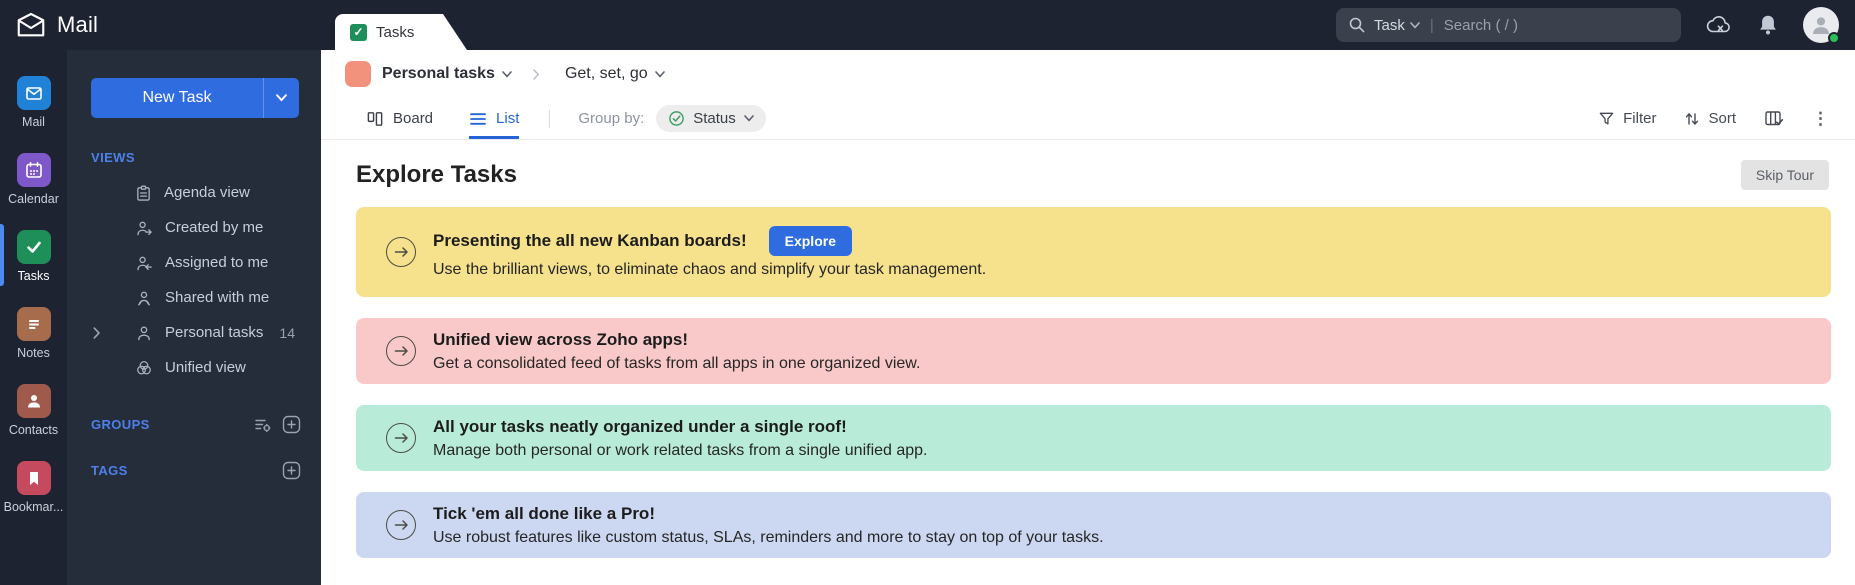 The image size is (1855, 585). I want to click on rail-label: Tasks, so click(33, 276).